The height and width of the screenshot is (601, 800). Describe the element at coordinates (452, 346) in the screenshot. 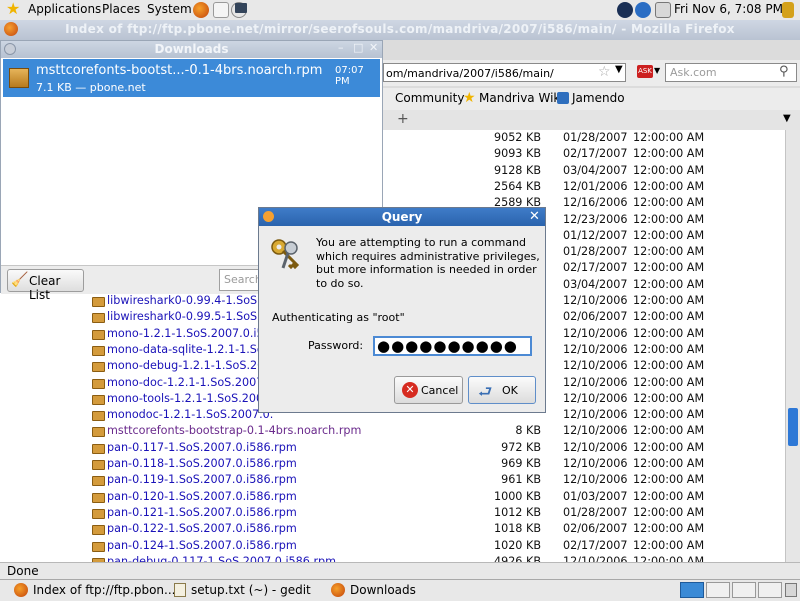

I see `password-field: ●●●●●●●●●●` at that location.